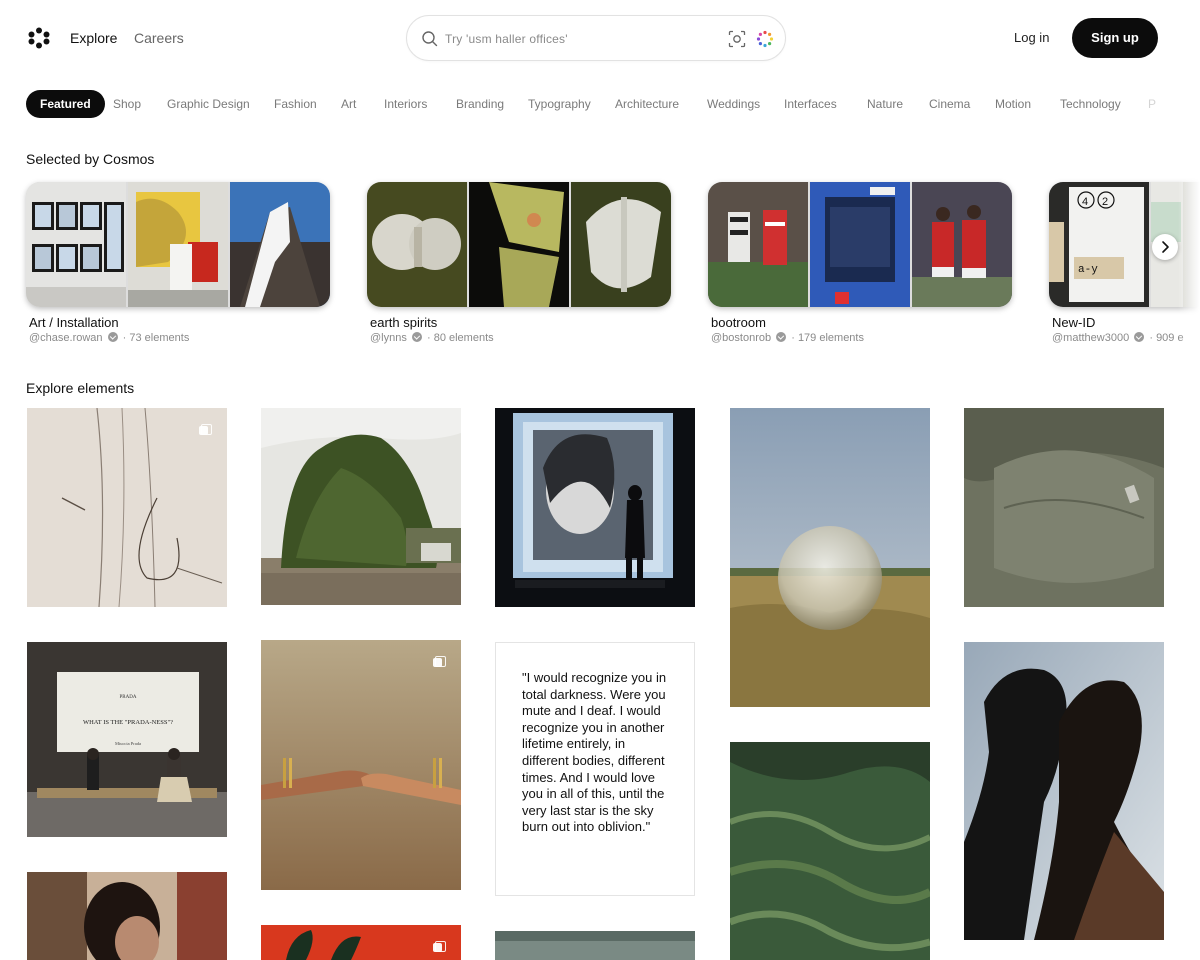 The width and height of the screenshot is (1200, 960). What do you see at coordinates (159, 38) in the screenshot?
I see `nav-careers-link: Careers` at bounding box center [159, 38].